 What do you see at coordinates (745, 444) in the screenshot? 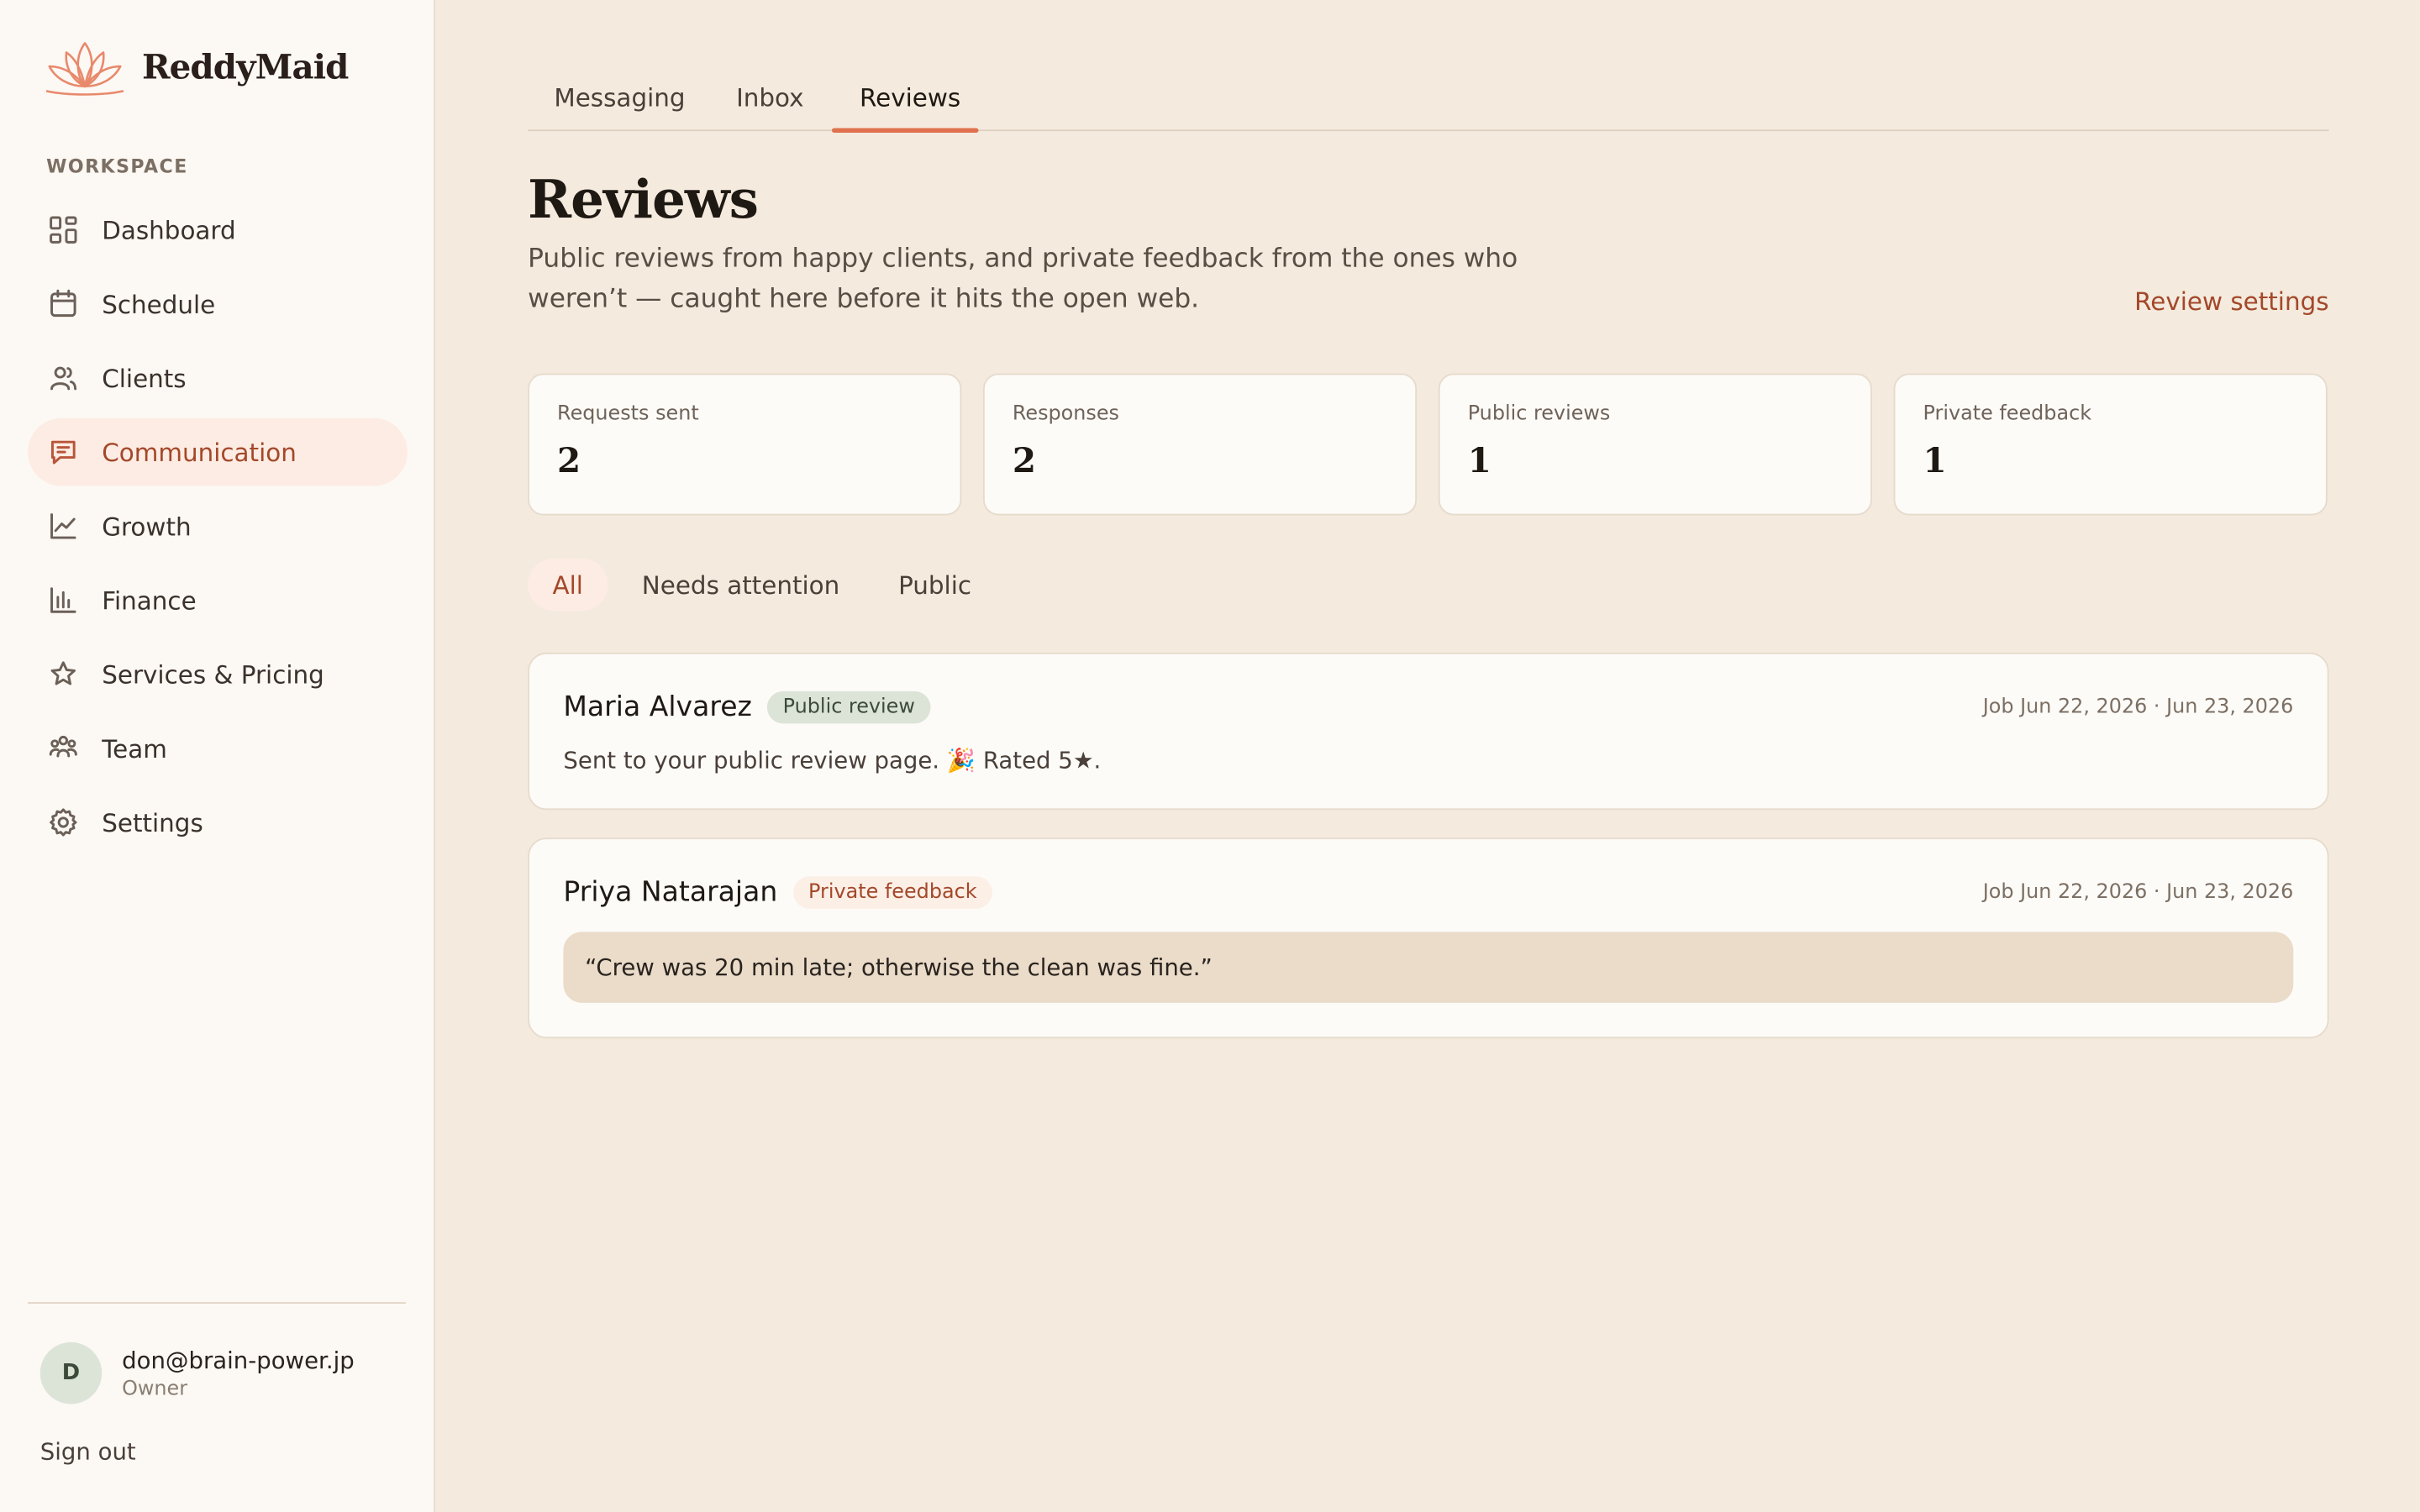
I see `stat-card-requests-sent: Requests sent 2` at bounding box center [745, 444].